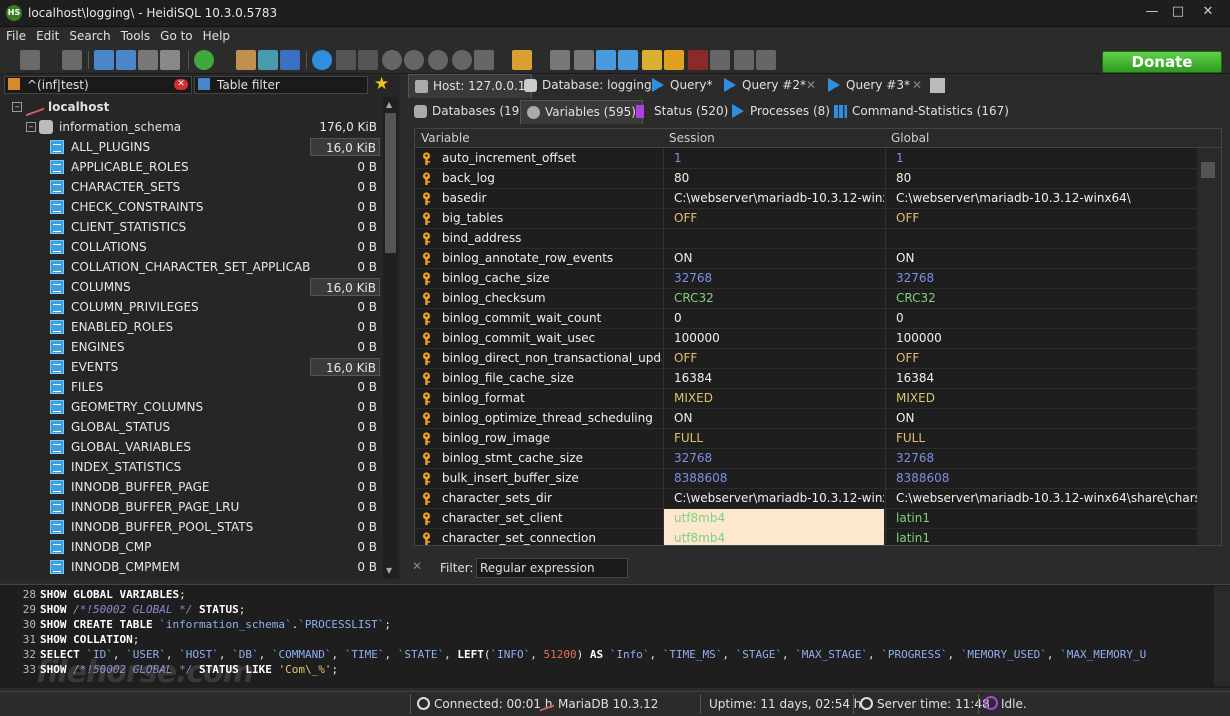 The height and width of the screenshot is (716, 1230). Describe the element at coordinates (773, 159) in the screenshot. I see `session-value: 1` at that location.